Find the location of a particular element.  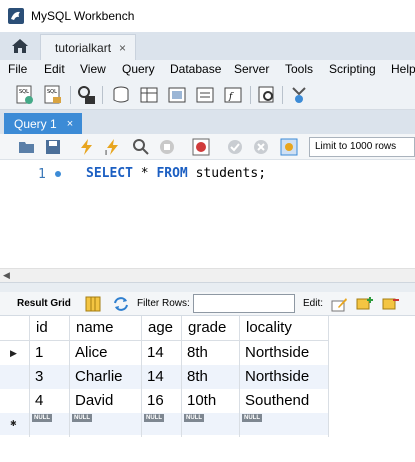

menu-tools: Tools is located at coordinates (299, 69).